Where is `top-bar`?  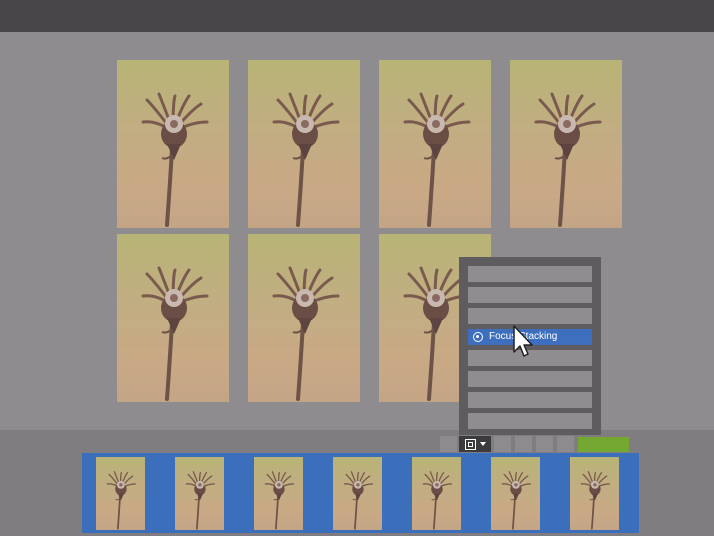
top-bar is located at coordinates (357, 16).